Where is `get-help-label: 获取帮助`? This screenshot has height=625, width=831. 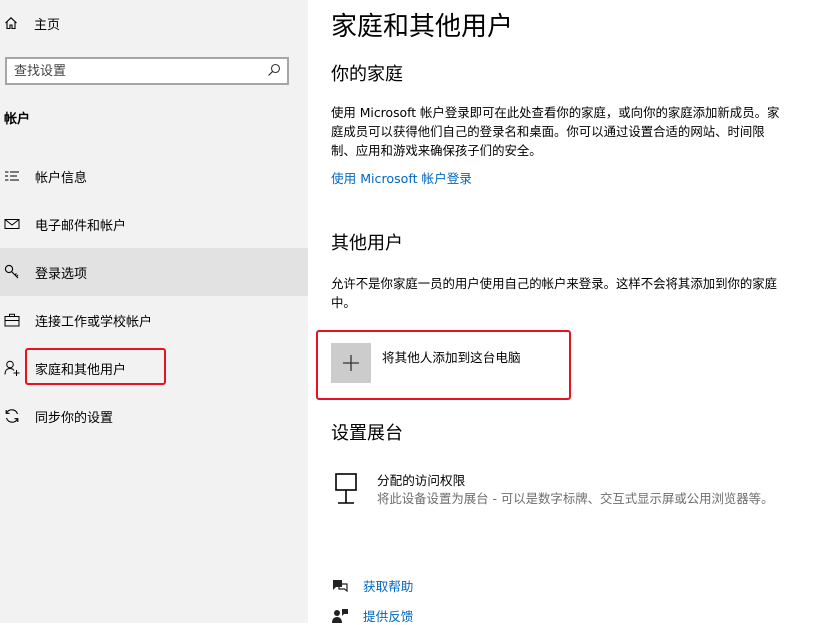
get-help-label: 获取帮助 is located at coordinates (388, 586).